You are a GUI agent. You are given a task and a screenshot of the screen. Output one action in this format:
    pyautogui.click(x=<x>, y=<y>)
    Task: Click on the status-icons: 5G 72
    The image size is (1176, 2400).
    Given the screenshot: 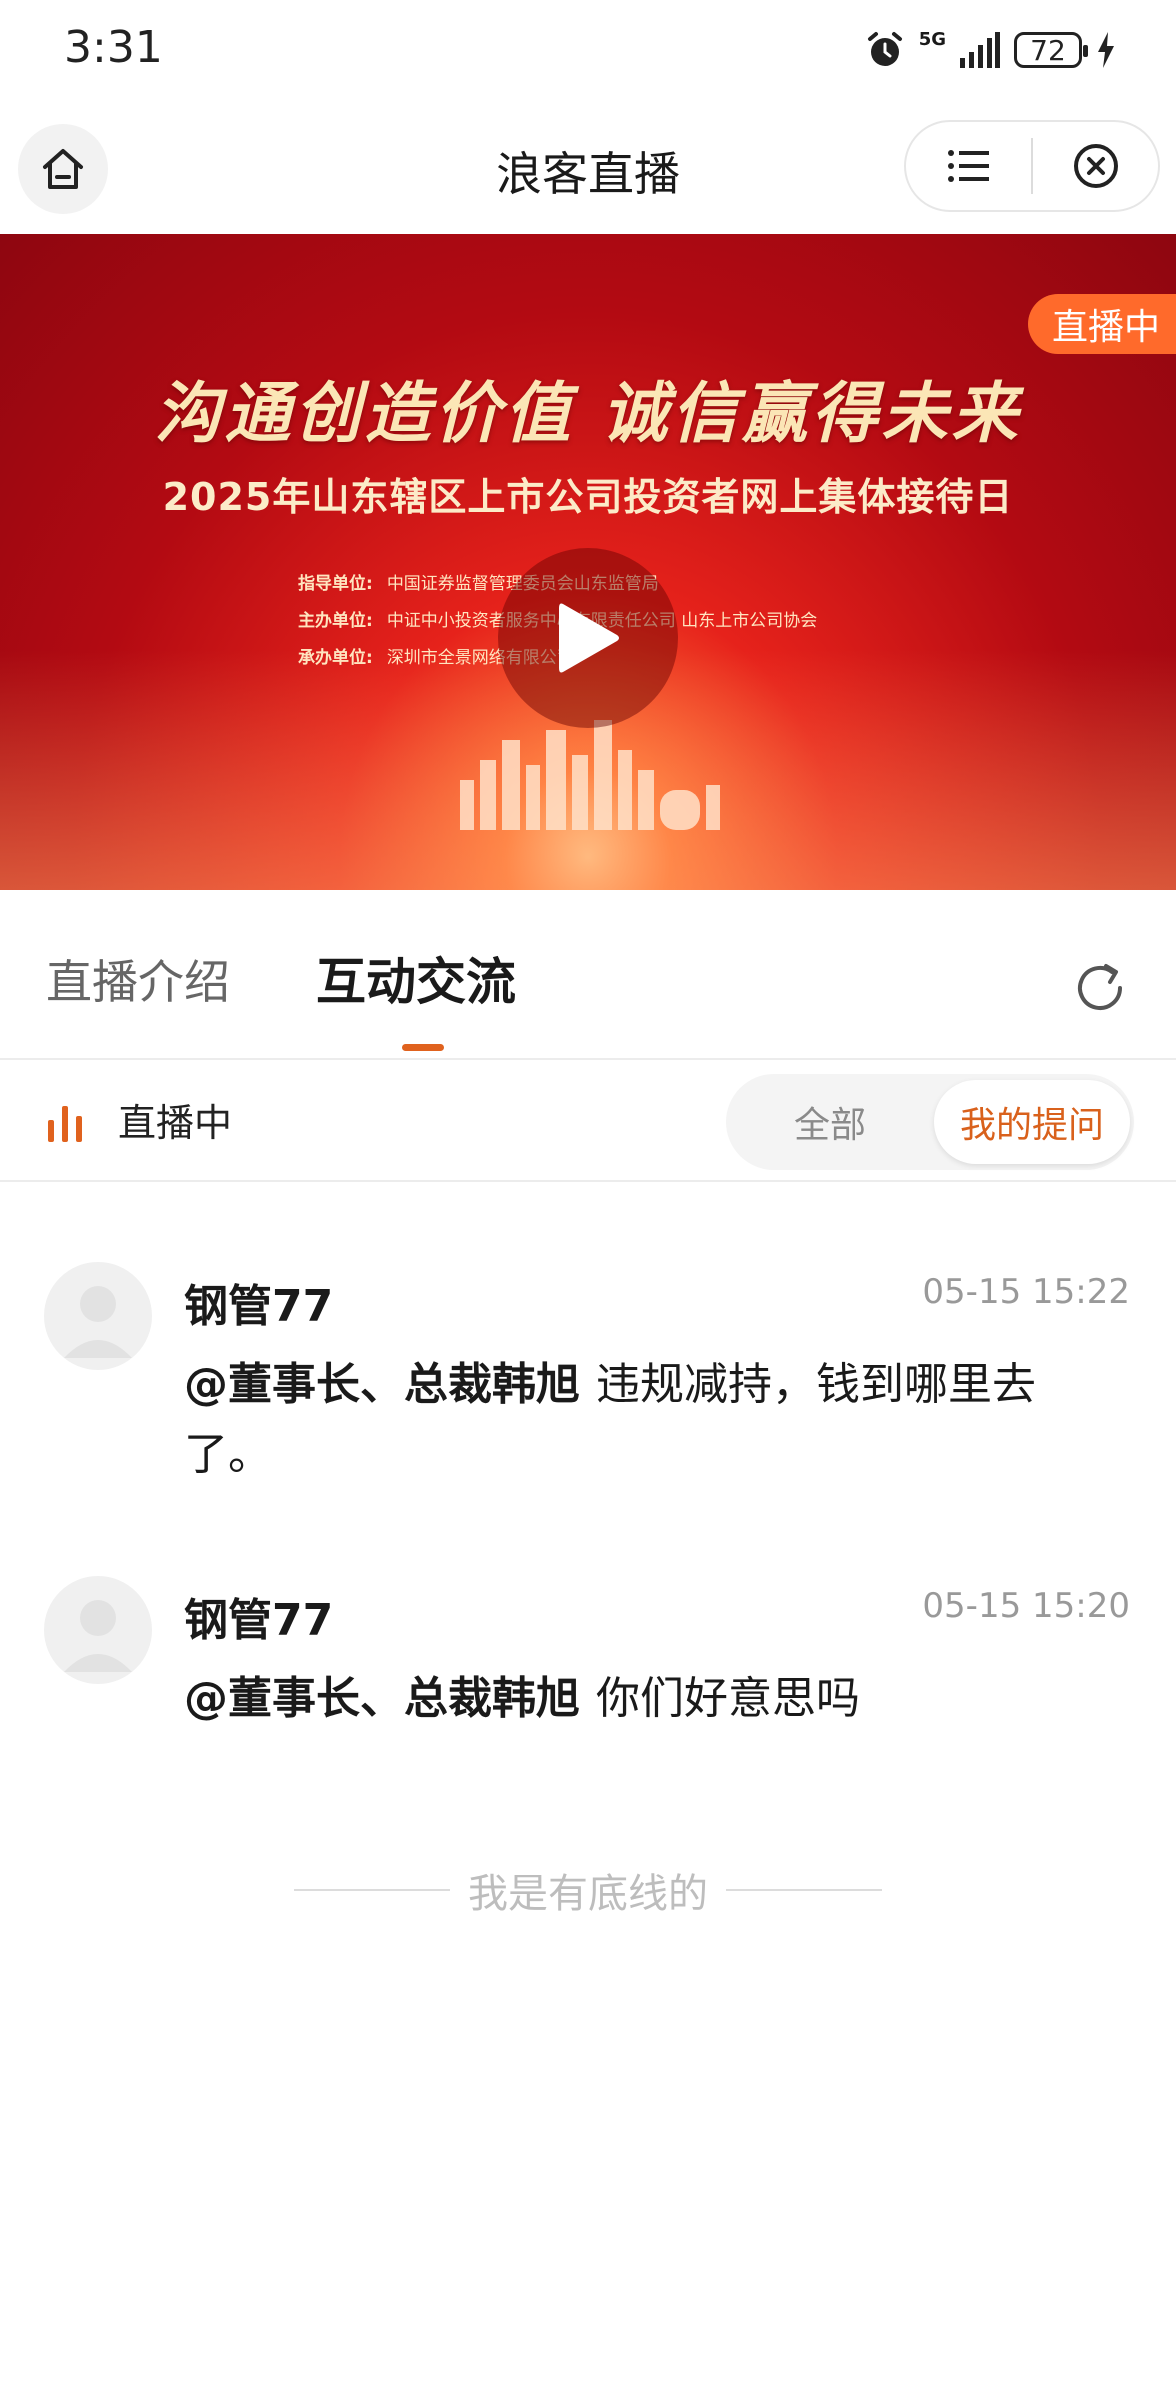 What is the action you would take?
    pyautogui.click(x=990, y=50)
    